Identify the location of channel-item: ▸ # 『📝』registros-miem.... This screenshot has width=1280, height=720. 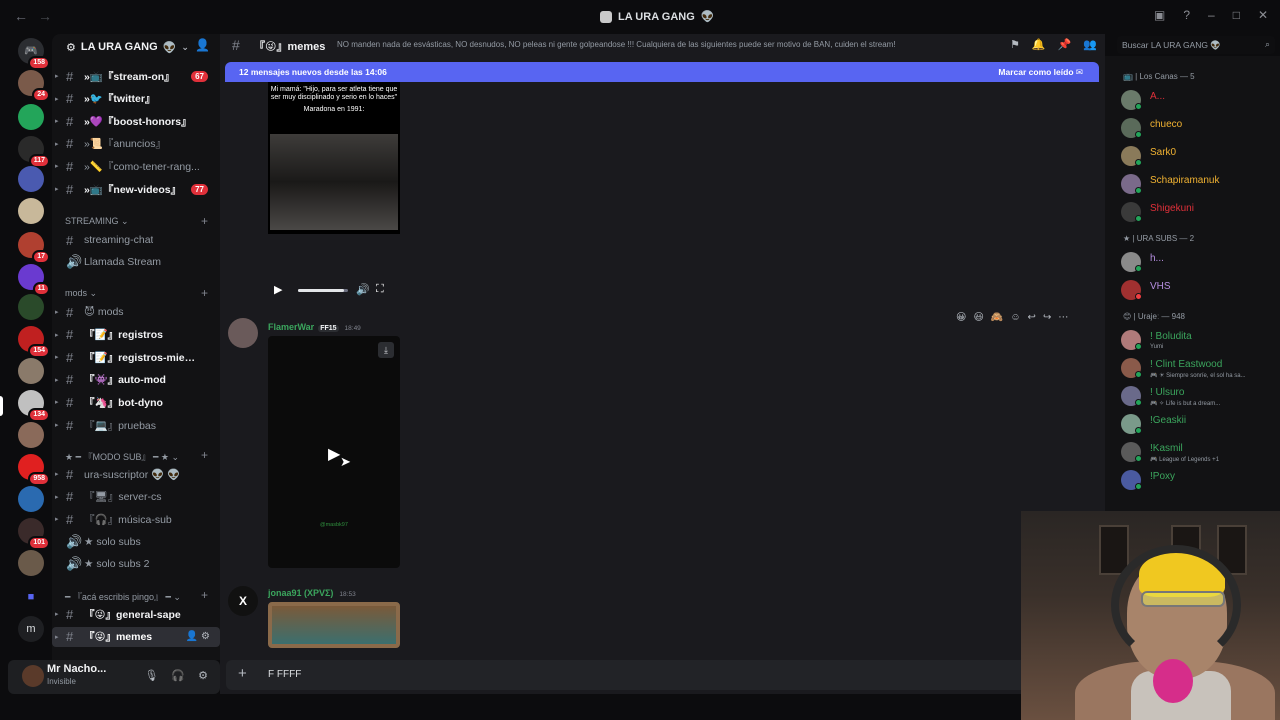
(136, 357).